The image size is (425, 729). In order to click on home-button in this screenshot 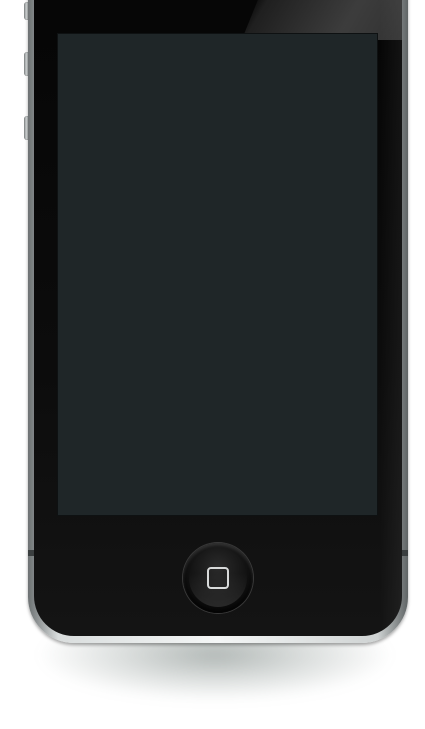, I will do `click(218, 578)`.